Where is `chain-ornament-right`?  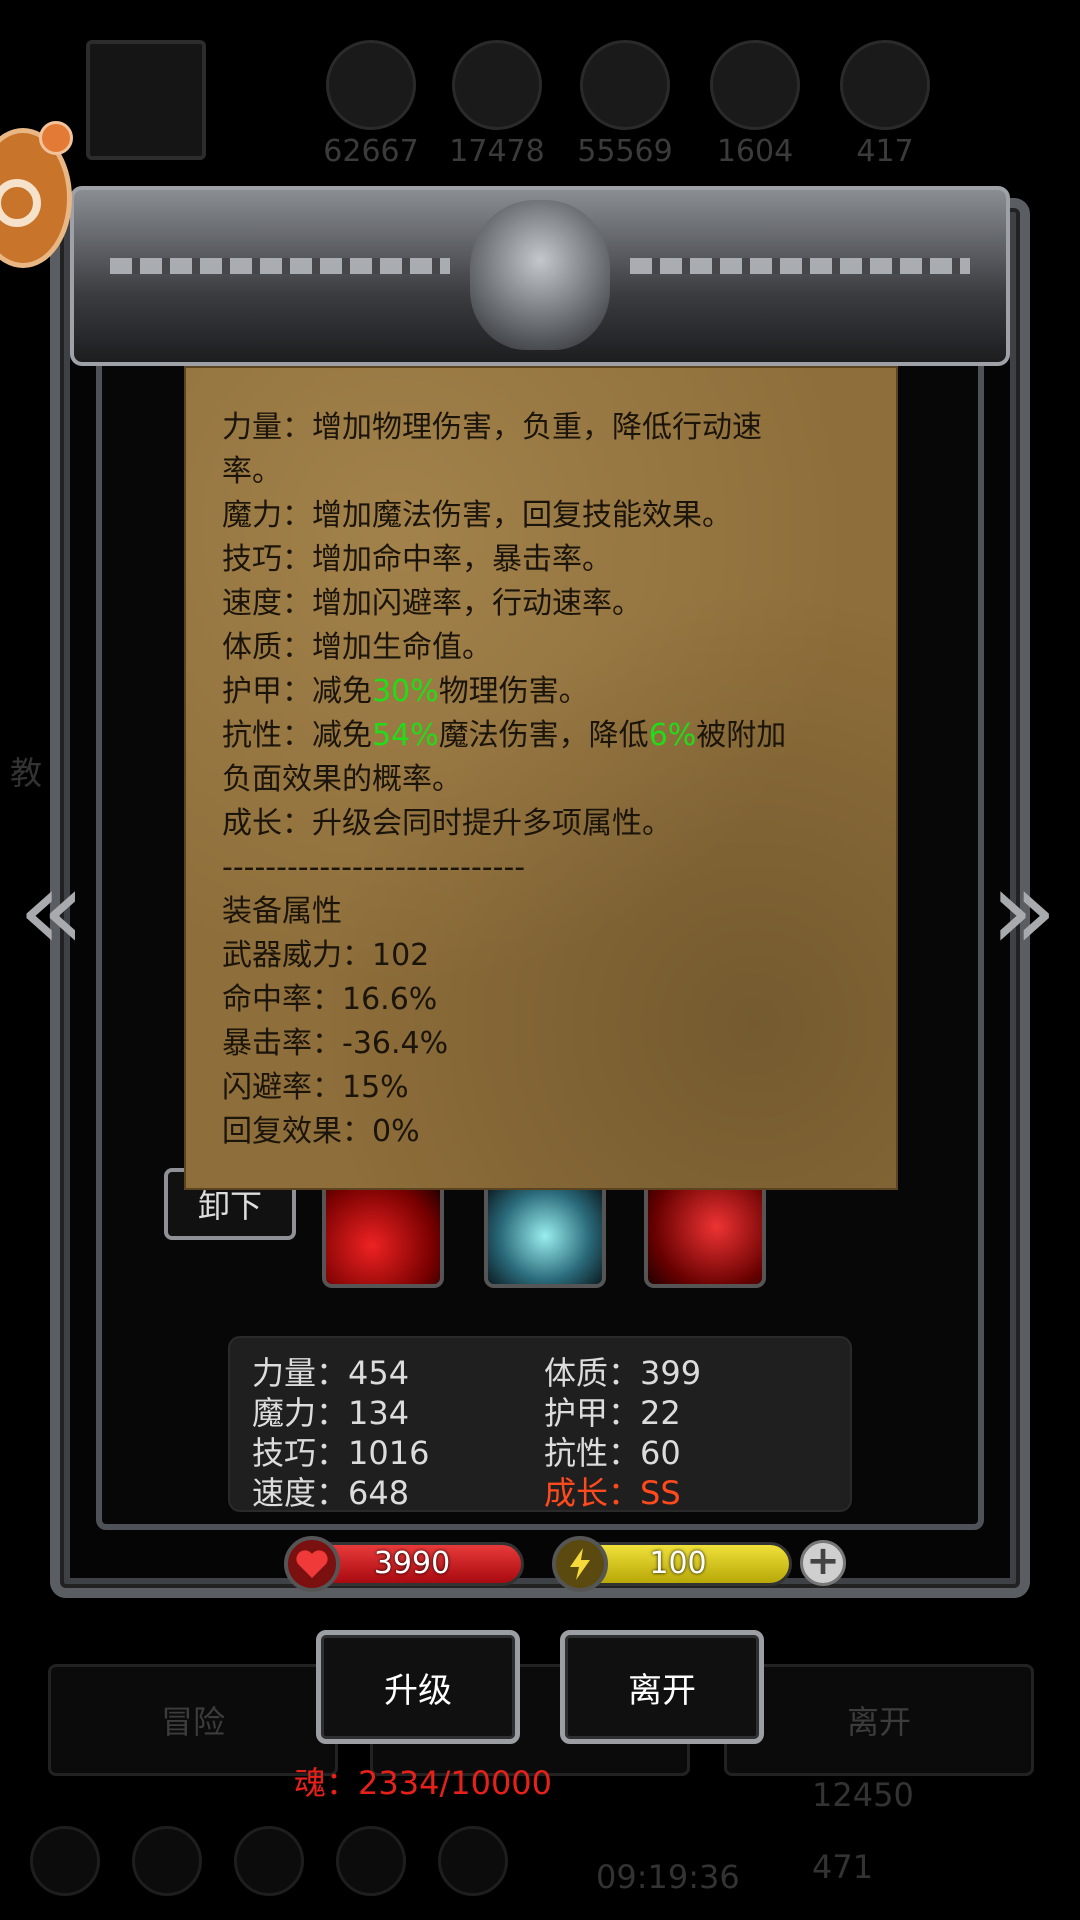
chain-ornament-right is located at coordinates (800, 266).